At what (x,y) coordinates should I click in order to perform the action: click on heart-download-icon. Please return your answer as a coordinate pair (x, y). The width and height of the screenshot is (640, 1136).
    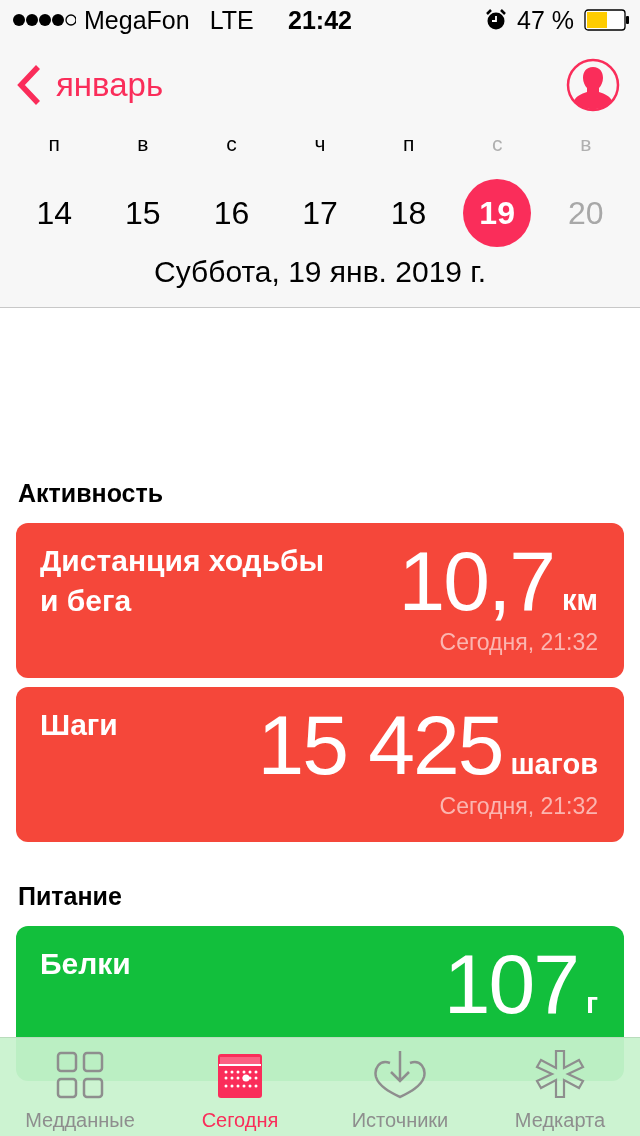
    Looking at the image, I should click on (400, 1074).